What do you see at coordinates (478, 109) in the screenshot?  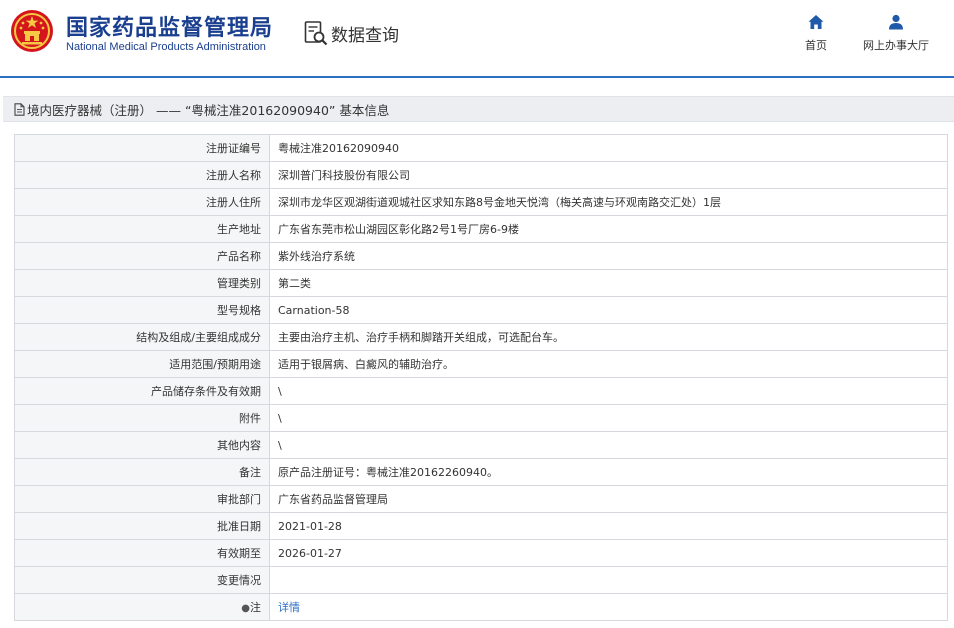 I see `section-title-bar: 境内医疗器械（注册） —— “粤械注准20162090940” 基本信息` at bounding box center [478, 109].